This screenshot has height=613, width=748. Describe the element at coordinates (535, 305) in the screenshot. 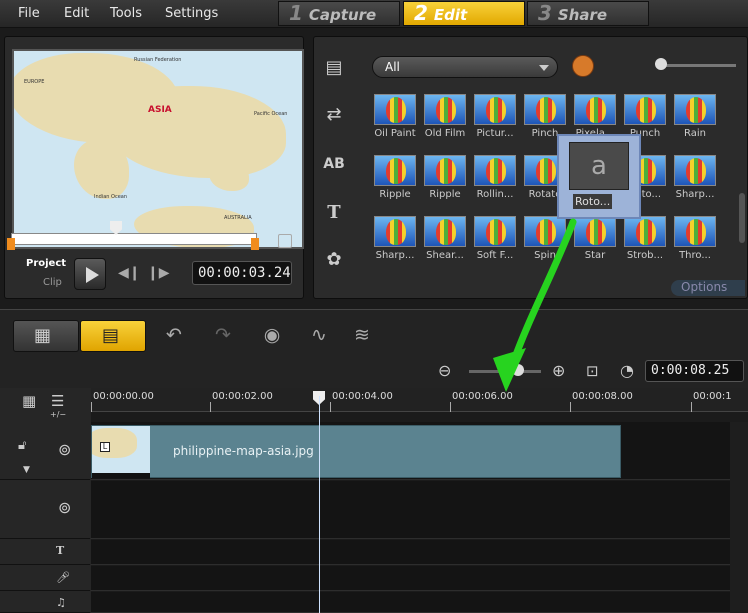

I see `drag-annotation-arrow` at that location.